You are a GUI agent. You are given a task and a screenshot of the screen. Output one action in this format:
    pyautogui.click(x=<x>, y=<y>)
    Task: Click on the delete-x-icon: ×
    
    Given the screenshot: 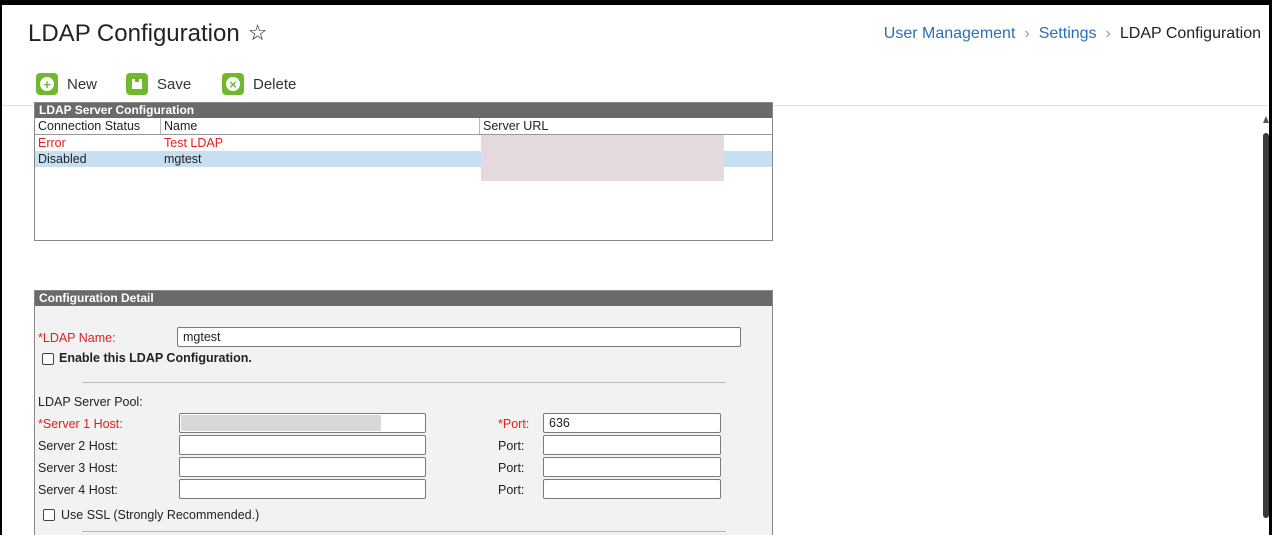 What is the action you would take?
    pyautogui.click(x=233, y=84)
    